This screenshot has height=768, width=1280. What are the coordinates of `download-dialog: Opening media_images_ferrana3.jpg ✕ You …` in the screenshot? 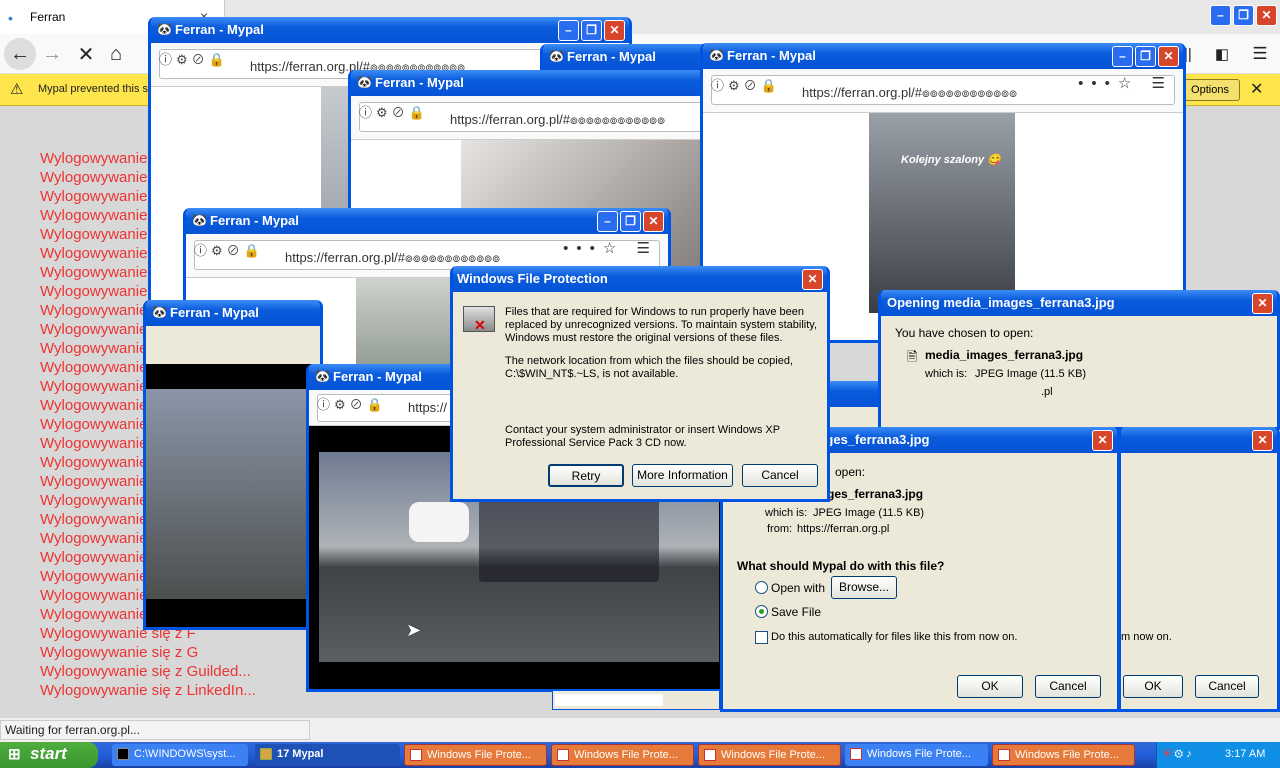 It's located at (1079, 360).